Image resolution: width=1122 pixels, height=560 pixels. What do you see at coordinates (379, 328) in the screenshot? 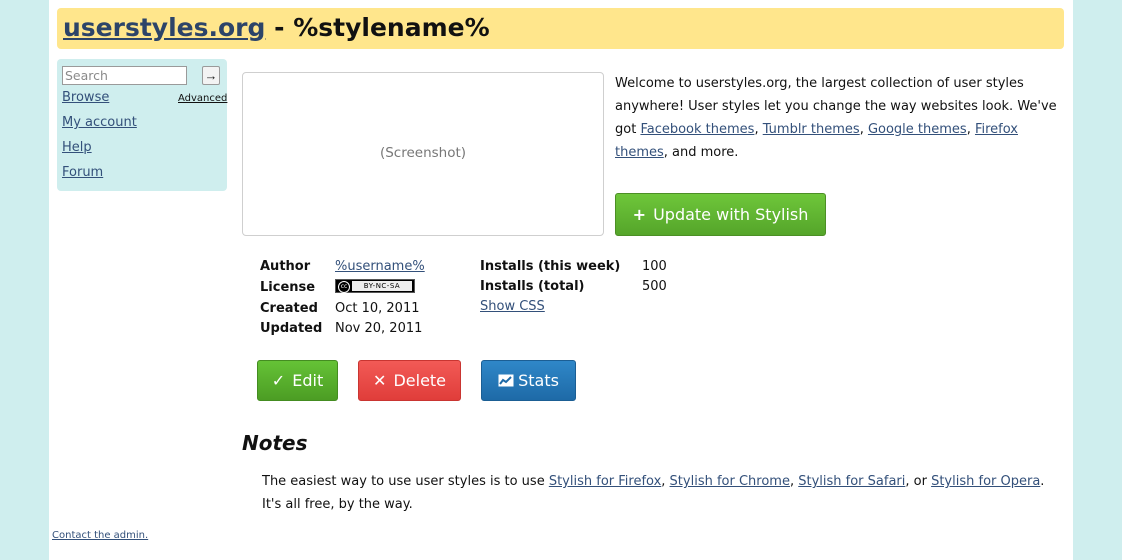
I see `updated-value: Nov 20, 2011` at bounding box center [379, 328].